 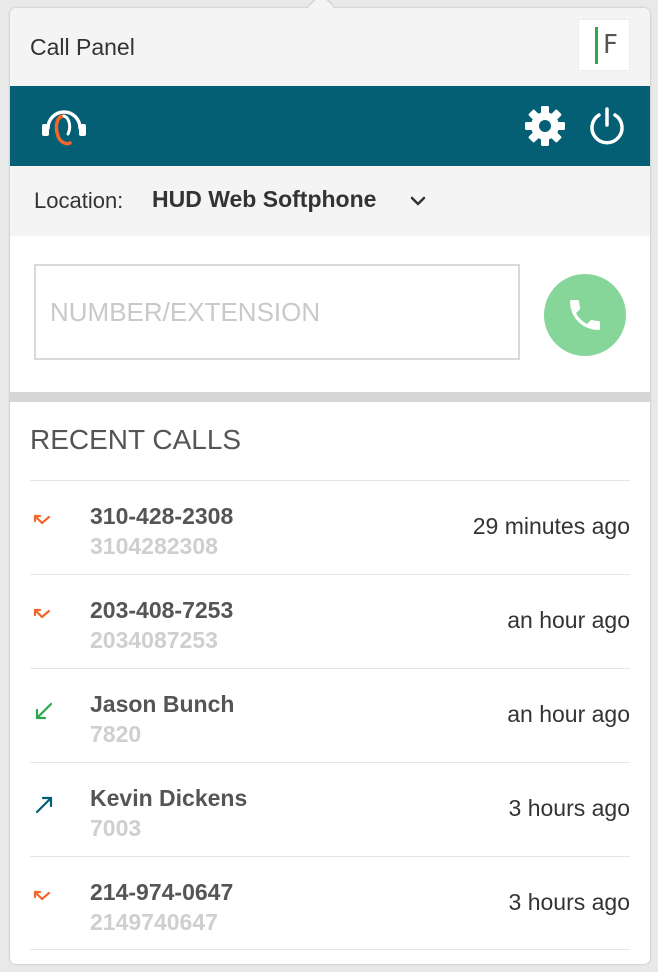 What do you see at coordinates (44, 711) in the screenshot?
I see `incoming-call-icon` at bounding box center [44, 711].